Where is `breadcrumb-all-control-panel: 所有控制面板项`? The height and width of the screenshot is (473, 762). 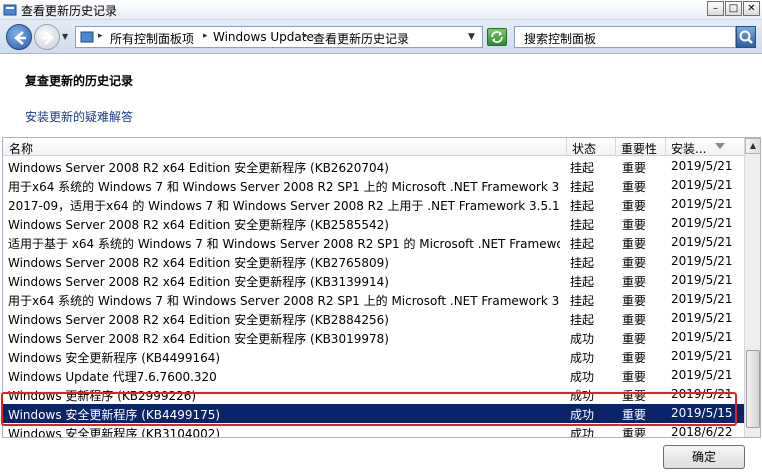
breadcrumb-all-control-panel: 所有控制面板项 is located at coordinates (152, 38).